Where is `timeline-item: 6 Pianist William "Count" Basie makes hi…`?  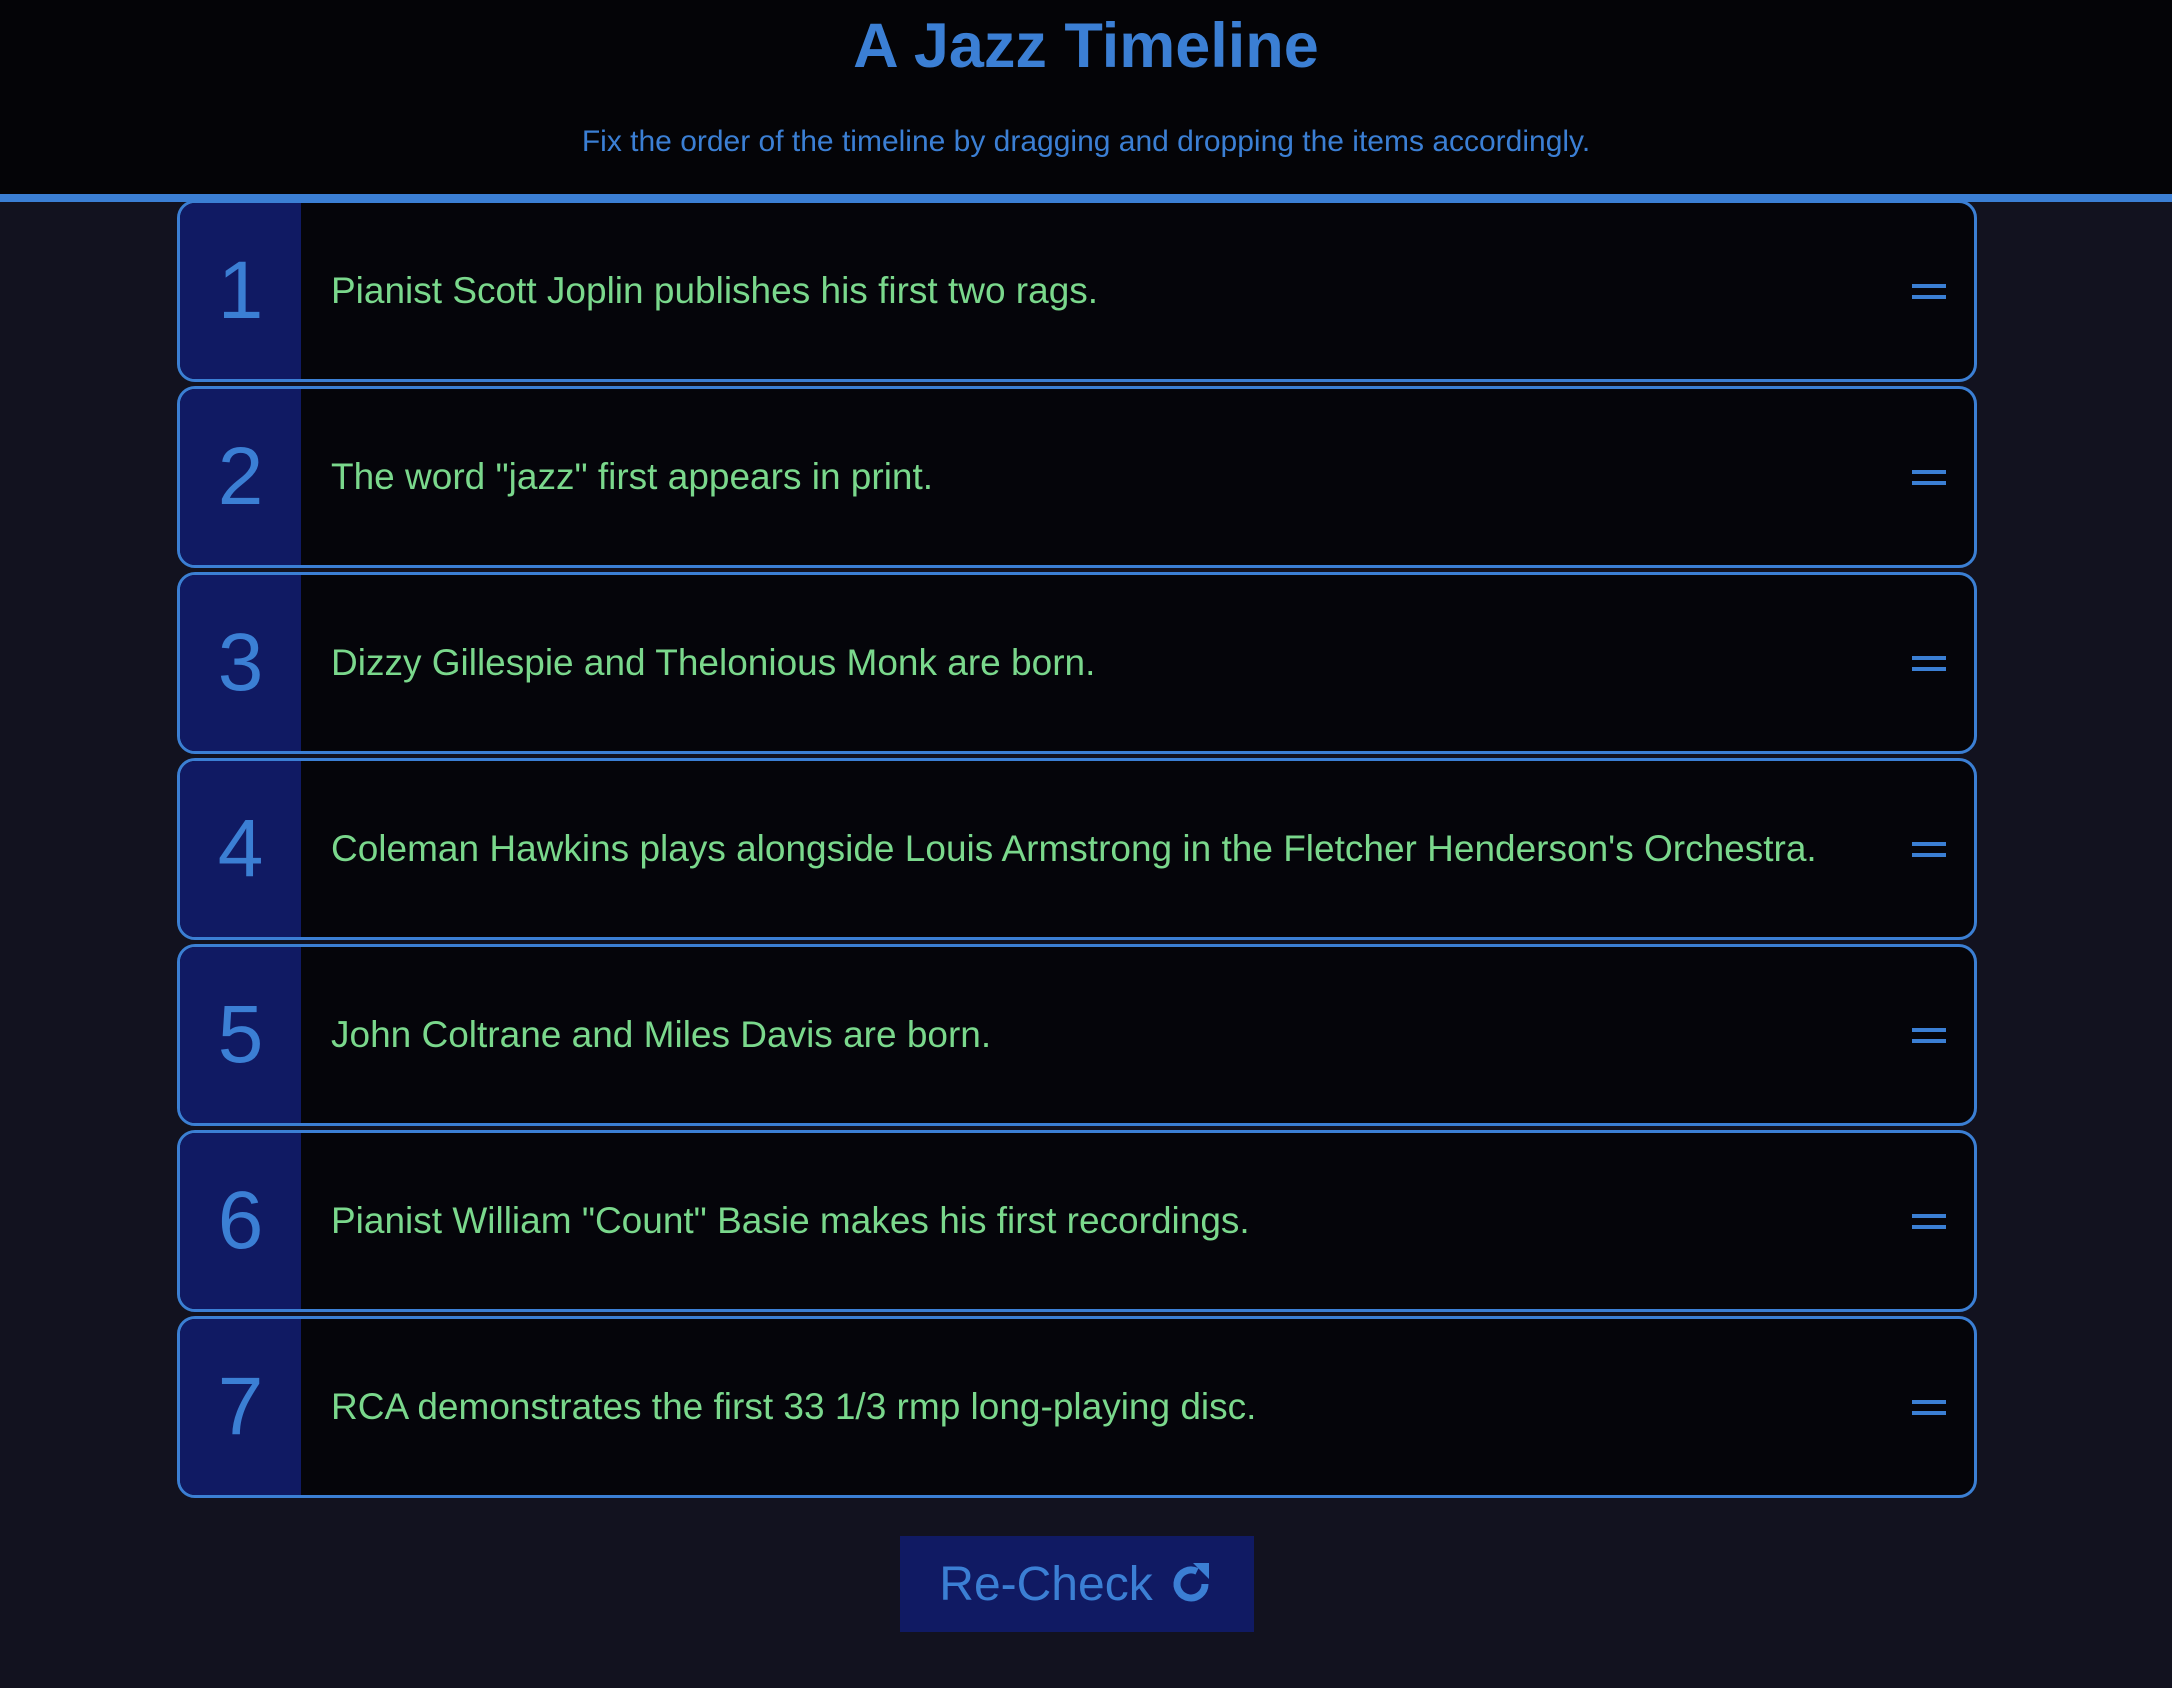
timeline-item: 6 Pianist William "Count" Basie makes hi… is located at coordinates (1077, 1221).